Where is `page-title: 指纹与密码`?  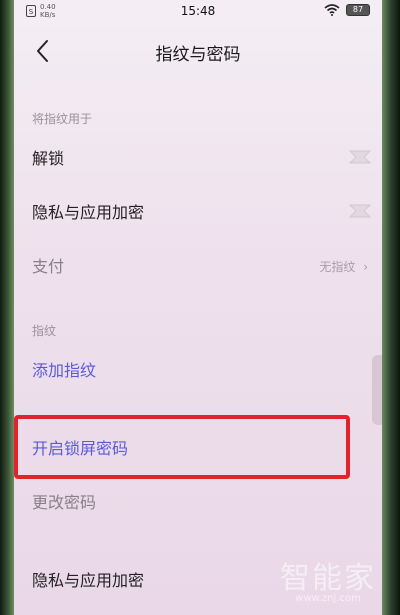 page-title: 指纹与密码 is located at coordinates (198, 55).